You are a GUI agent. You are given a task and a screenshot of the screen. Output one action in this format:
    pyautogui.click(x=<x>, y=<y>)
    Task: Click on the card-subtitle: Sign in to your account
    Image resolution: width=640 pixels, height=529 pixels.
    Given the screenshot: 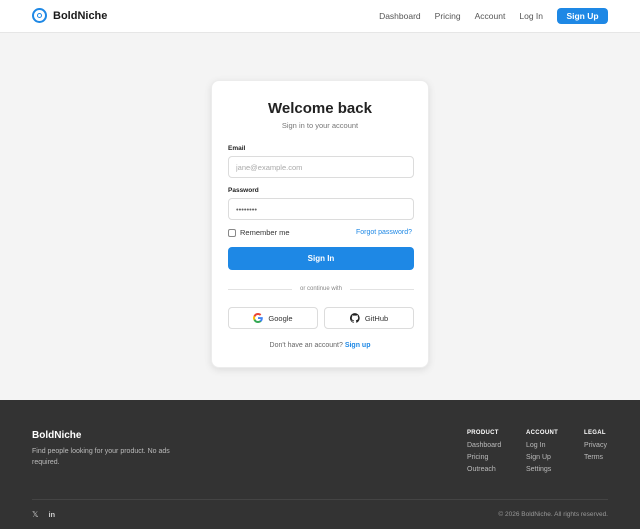 What is the action you would take?
    pyautogui.click(x=320, y=125)
    